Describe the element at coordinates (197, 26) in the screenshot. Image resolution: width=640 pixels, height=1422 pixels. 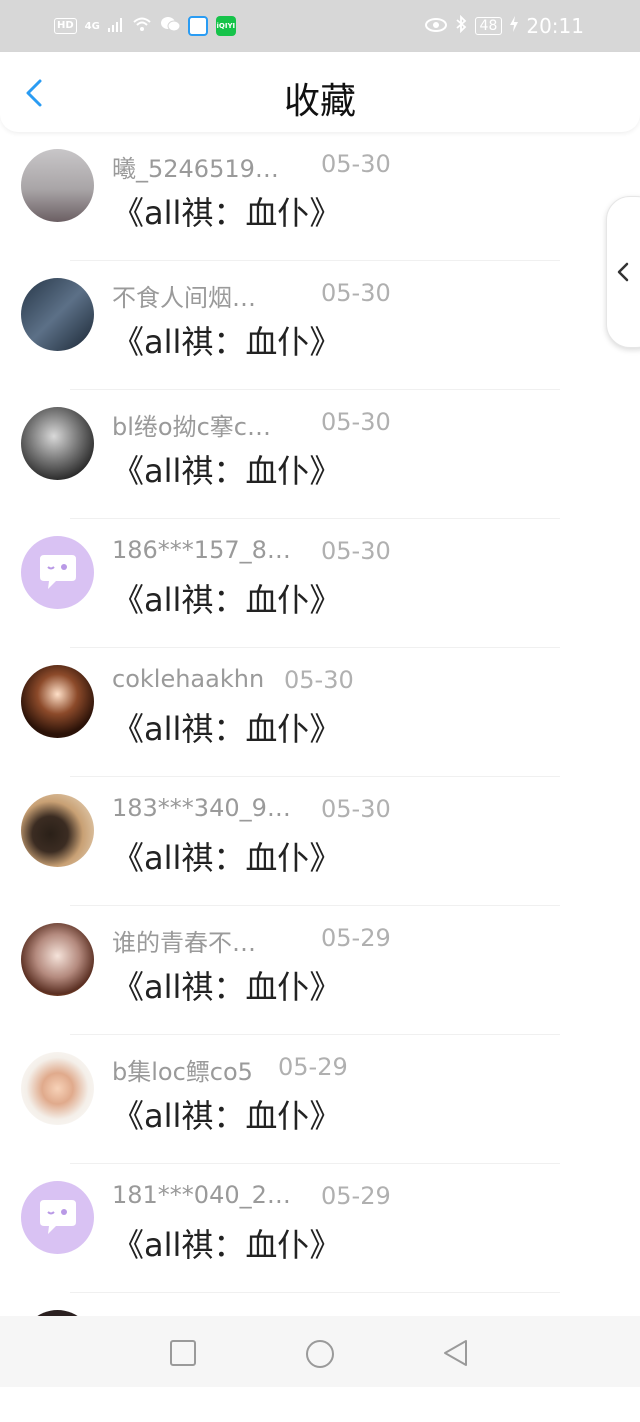
I see `app-notification-icon` at that location.